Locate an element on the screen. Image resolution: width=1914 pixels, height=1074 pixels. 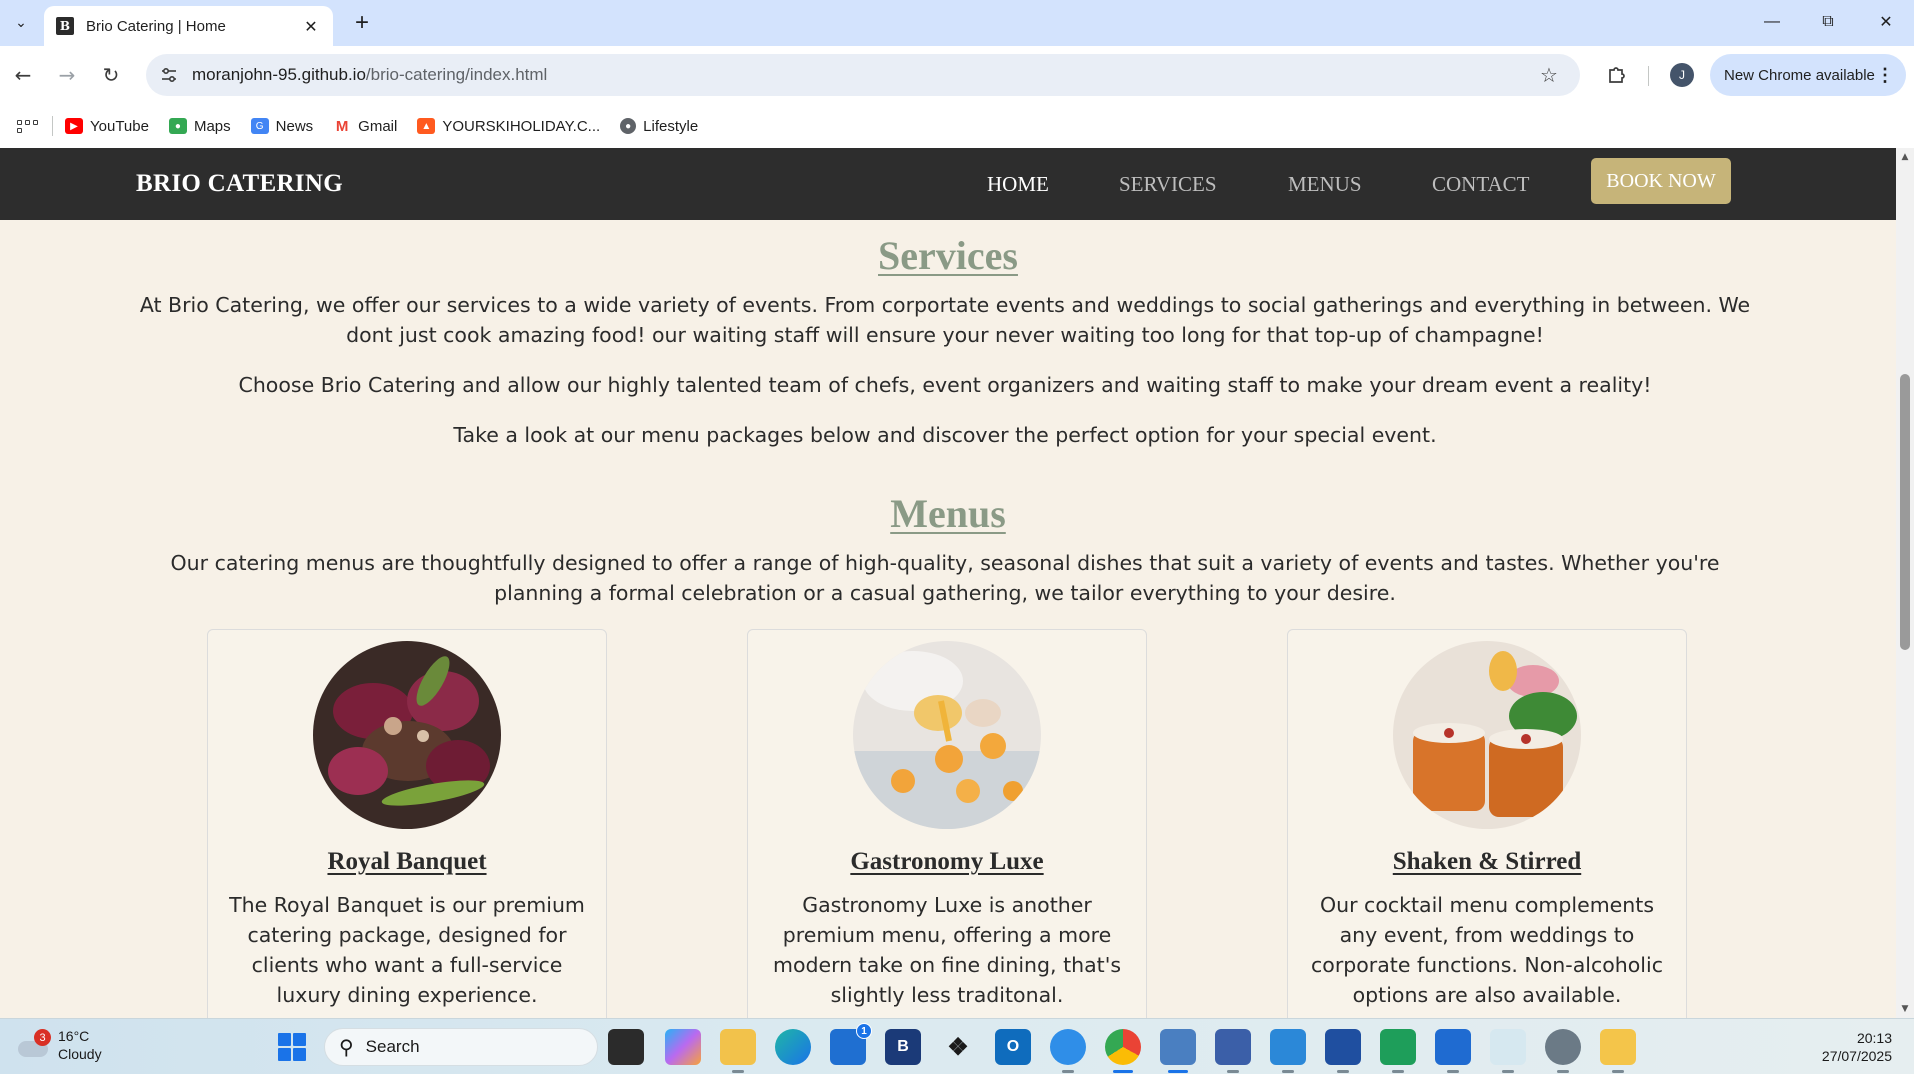
nav-link-home: HOME is located at coordinates (1018, 184).